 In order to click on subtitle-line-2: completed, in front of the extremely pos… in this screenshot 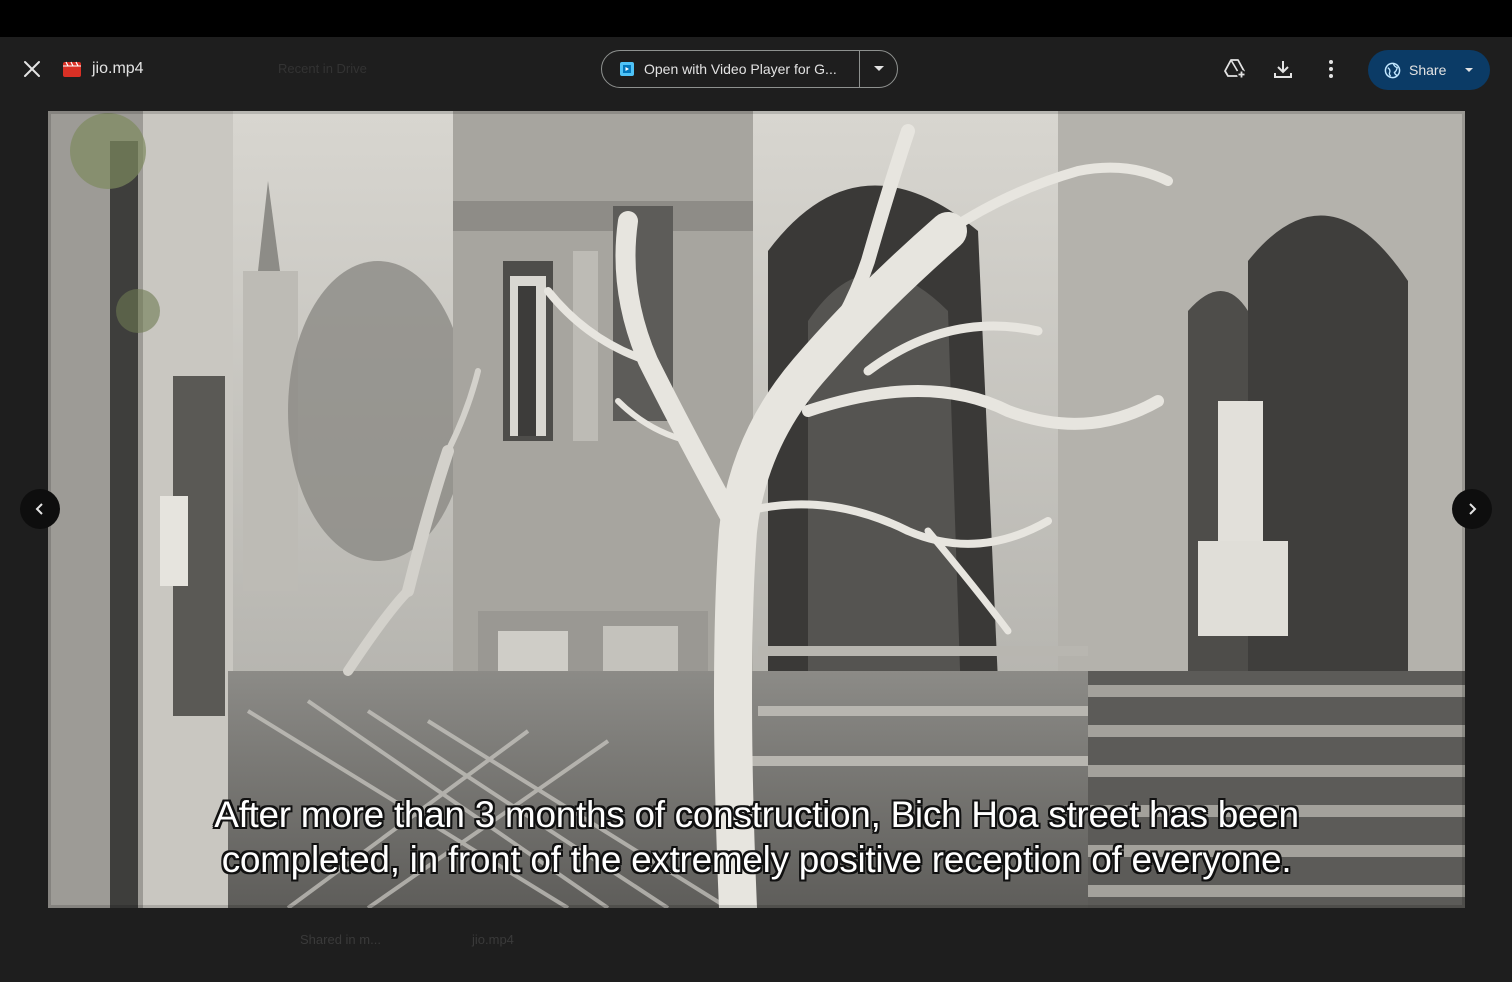, I will do `click(756, 859)`.